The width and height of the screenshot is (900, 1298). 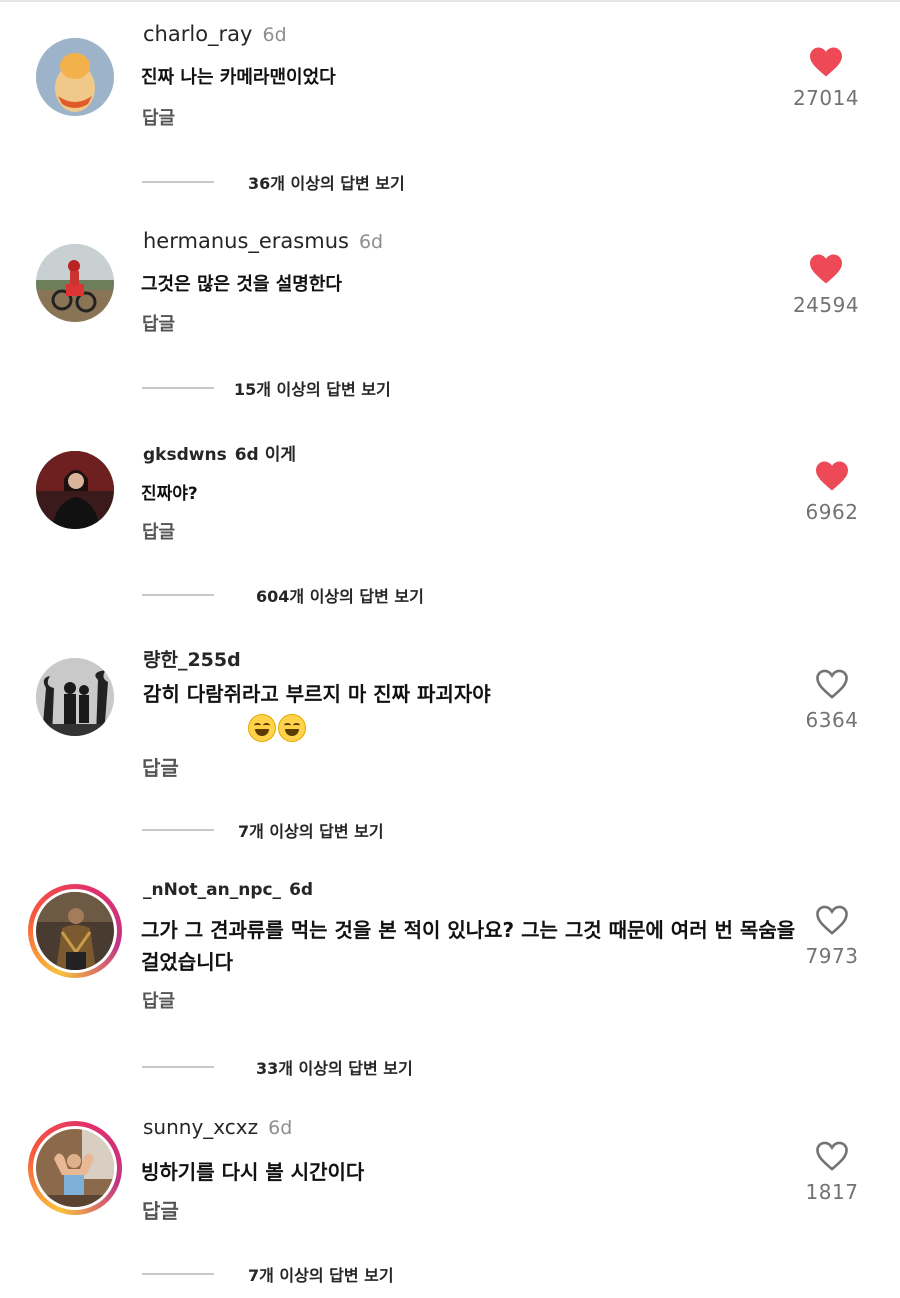 What do you see at coordinates (326, 183) in the screenshot?
I see `view-replies-label: 36개 이상의 답변 보기` at bounding box center [326, 183].